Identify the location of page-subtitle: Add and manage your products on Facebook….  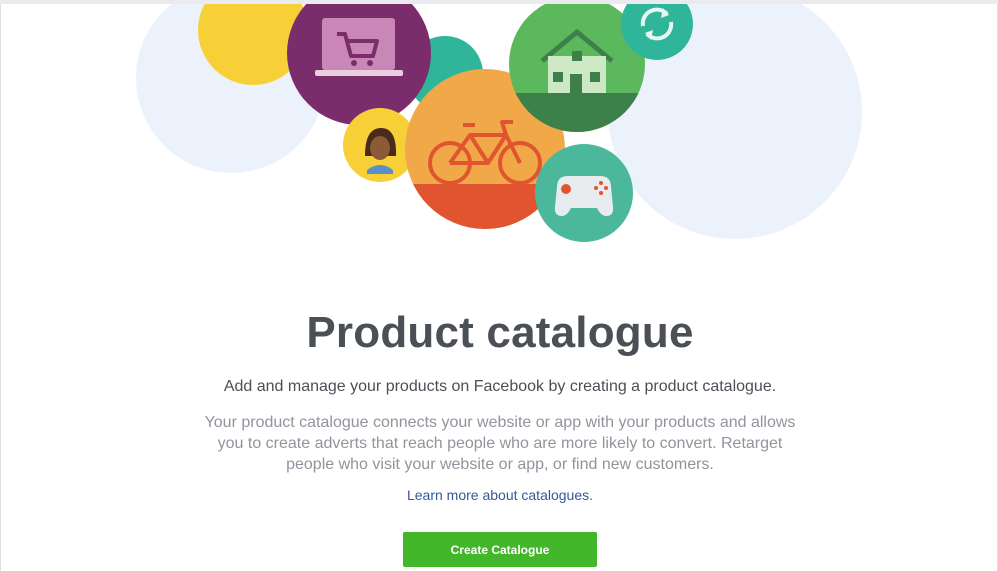
(500, 386).